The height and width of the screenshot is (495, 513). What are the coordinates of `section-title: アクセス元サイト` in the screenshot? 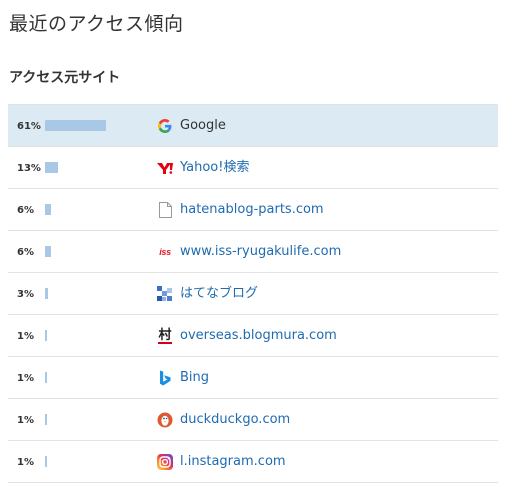 It's located at (65, 78).